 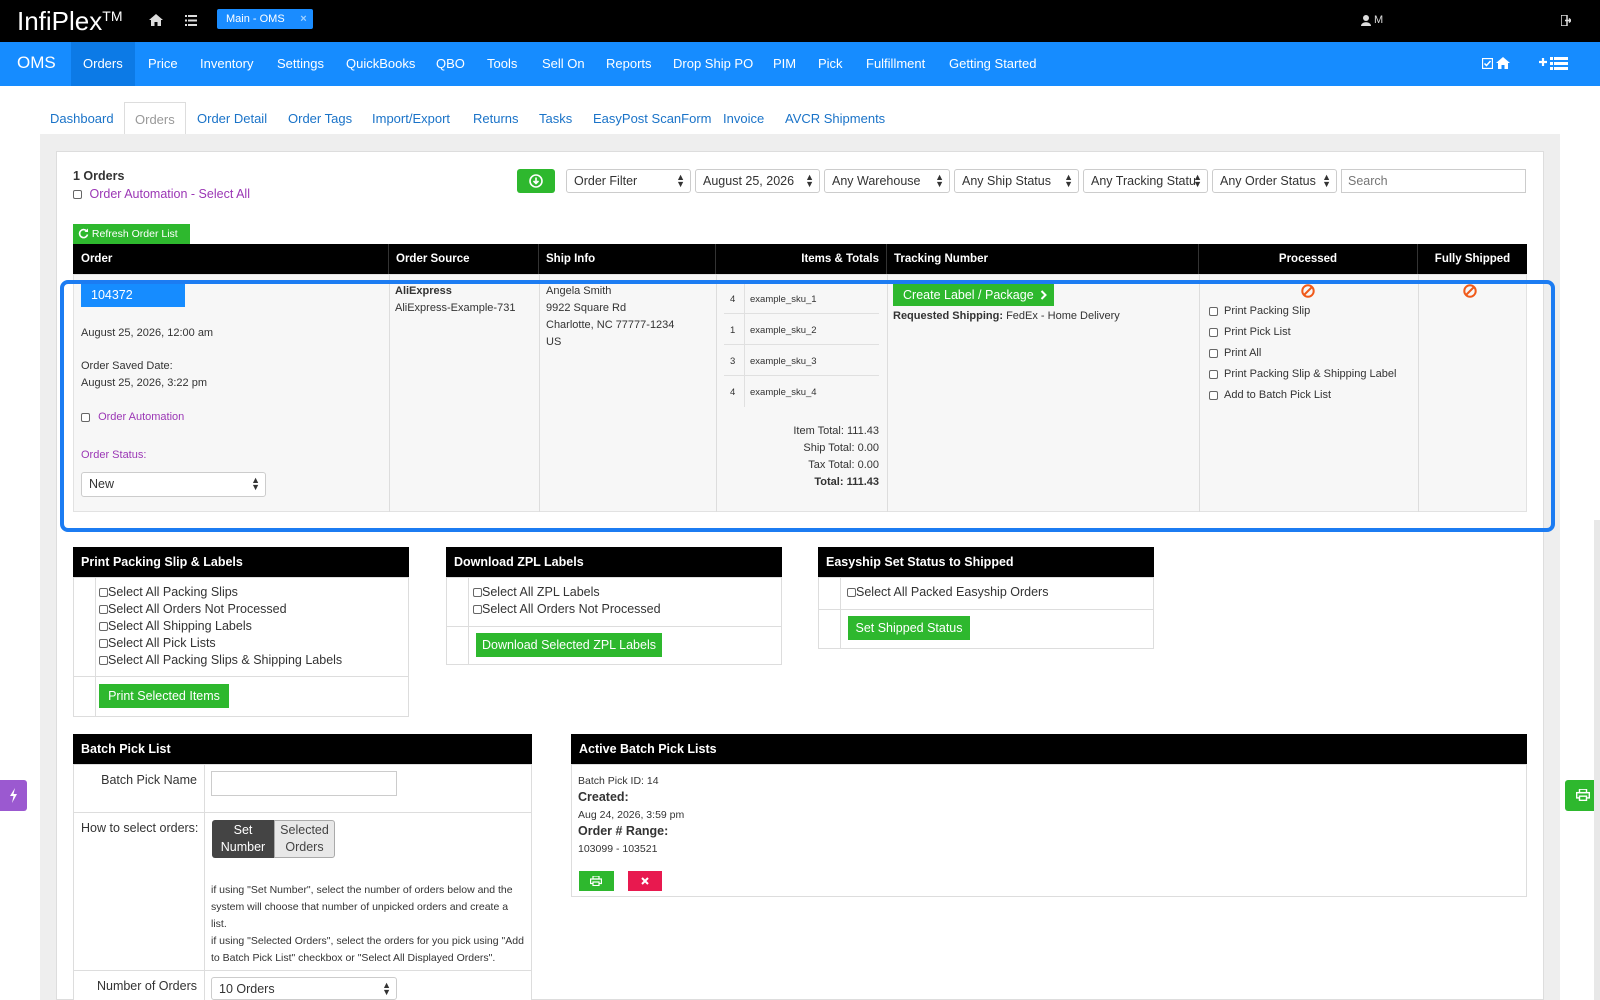 I want to click on user-name: M, so click(x=1378, y=20).